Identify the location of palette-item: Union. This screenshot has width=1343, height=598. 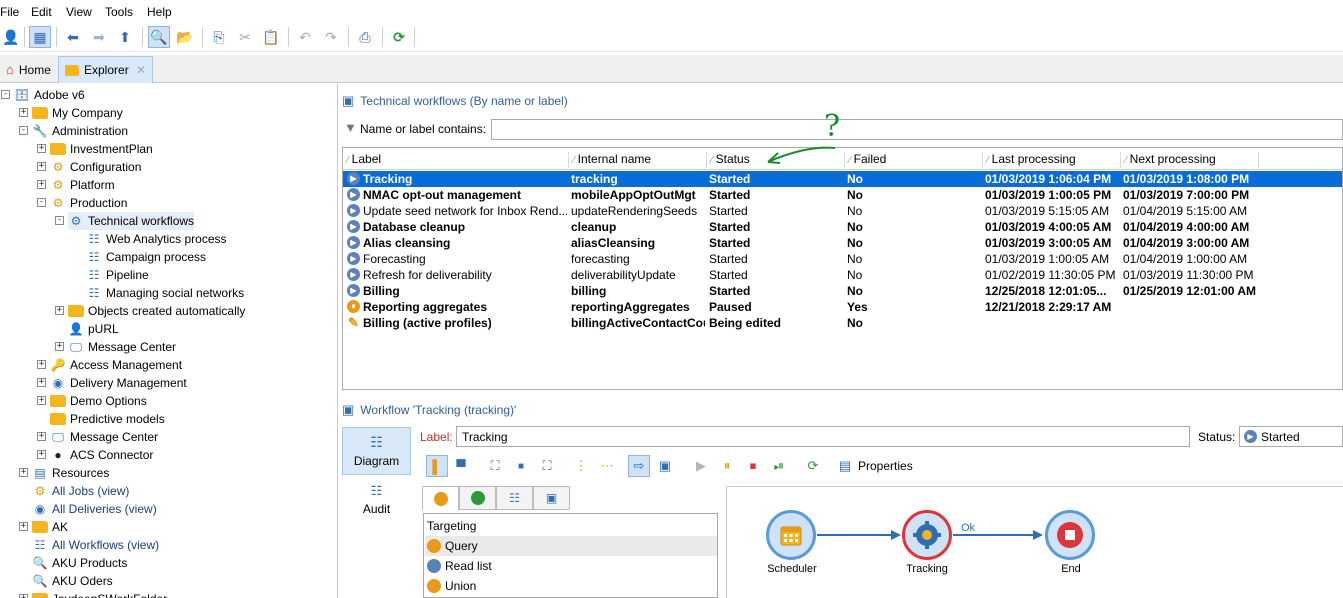
(571, 586).